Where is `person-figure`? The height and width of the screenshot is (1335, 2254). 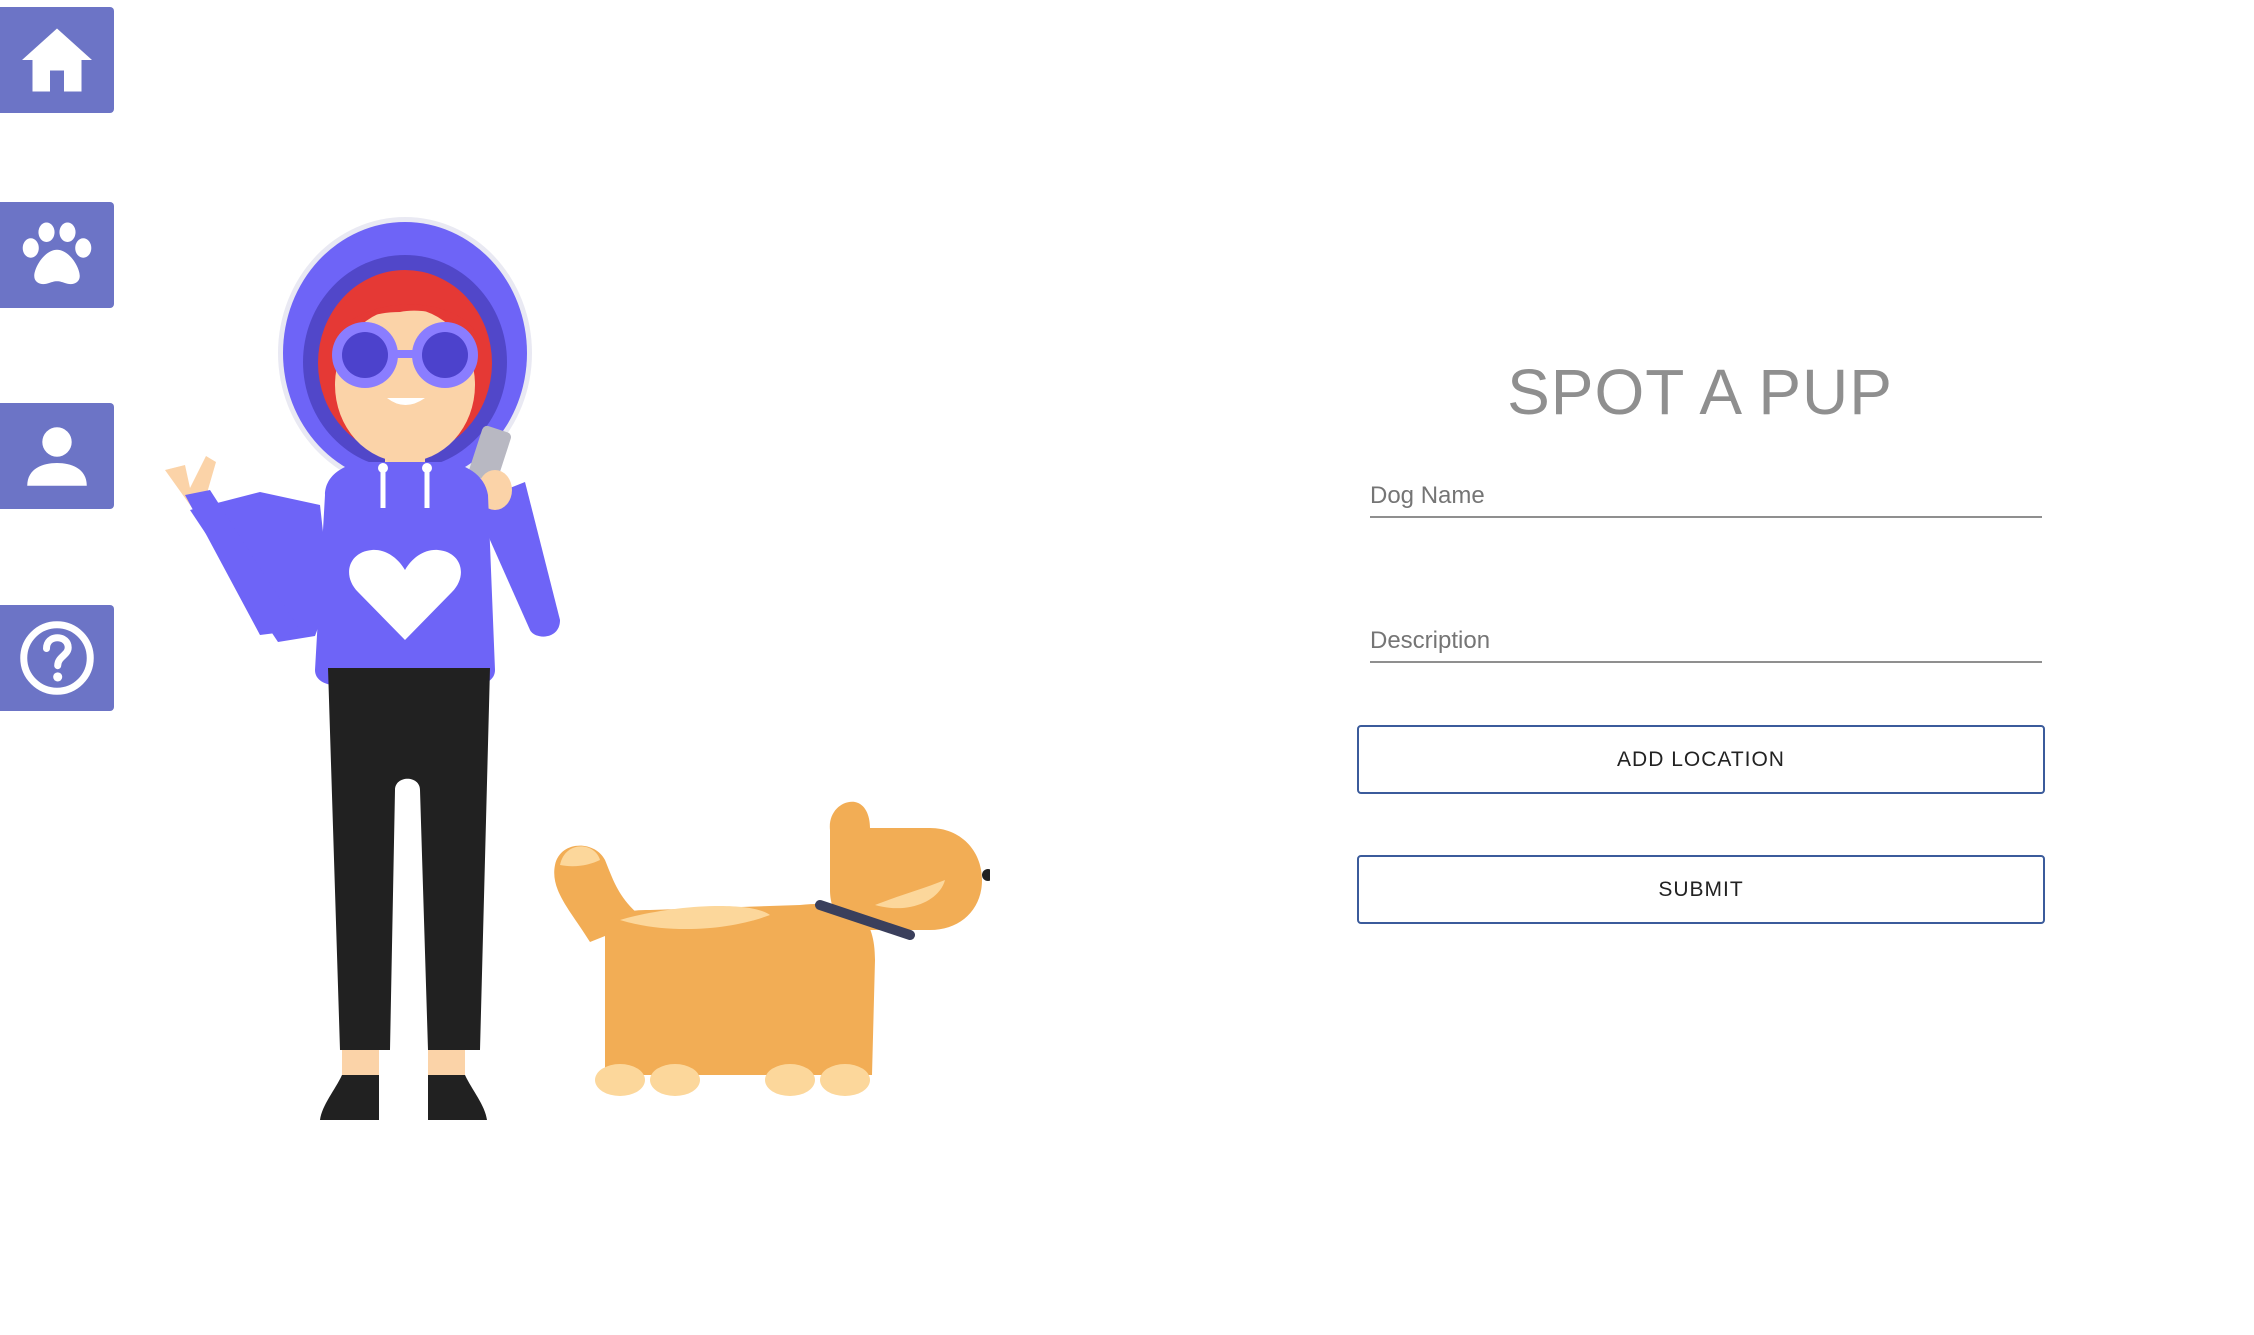 person-figure is located at coordinates (362, 668).